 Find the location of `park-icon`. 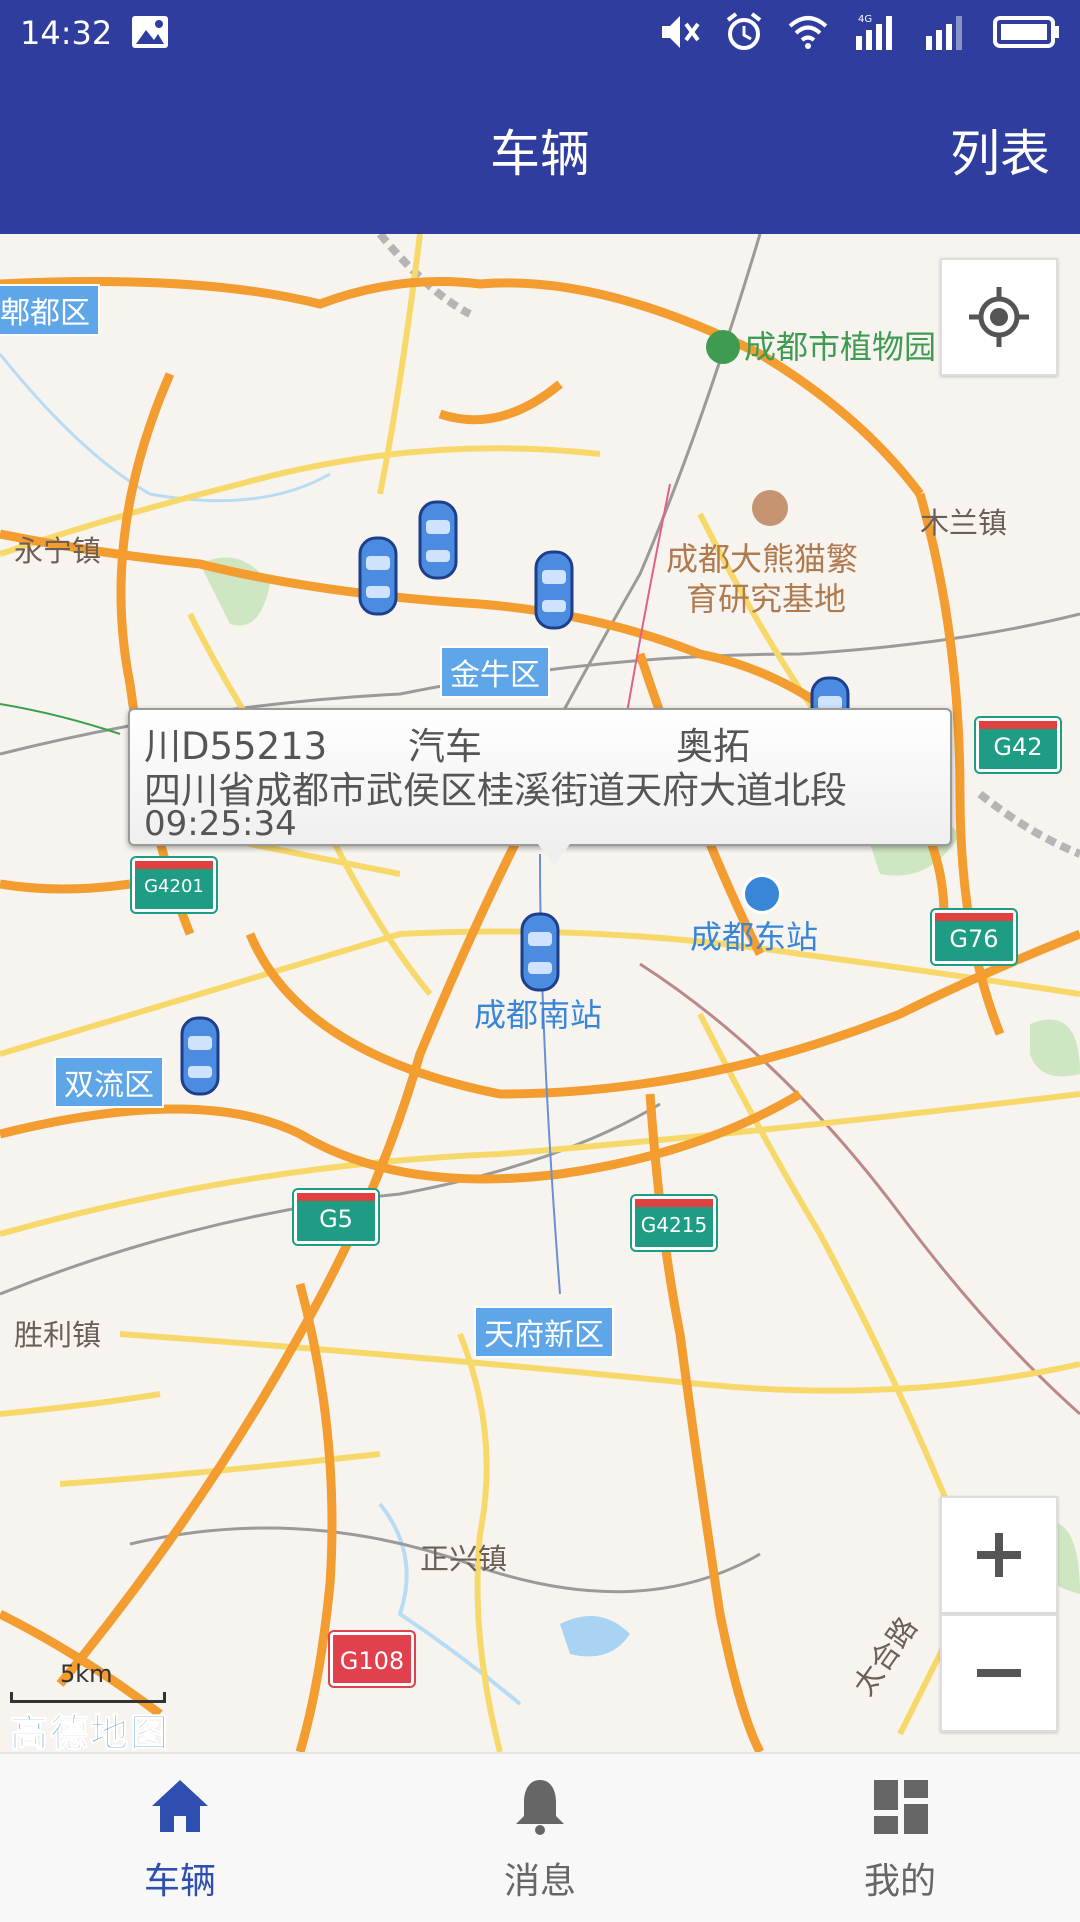

park-icon is located at coordinates (723, 347).